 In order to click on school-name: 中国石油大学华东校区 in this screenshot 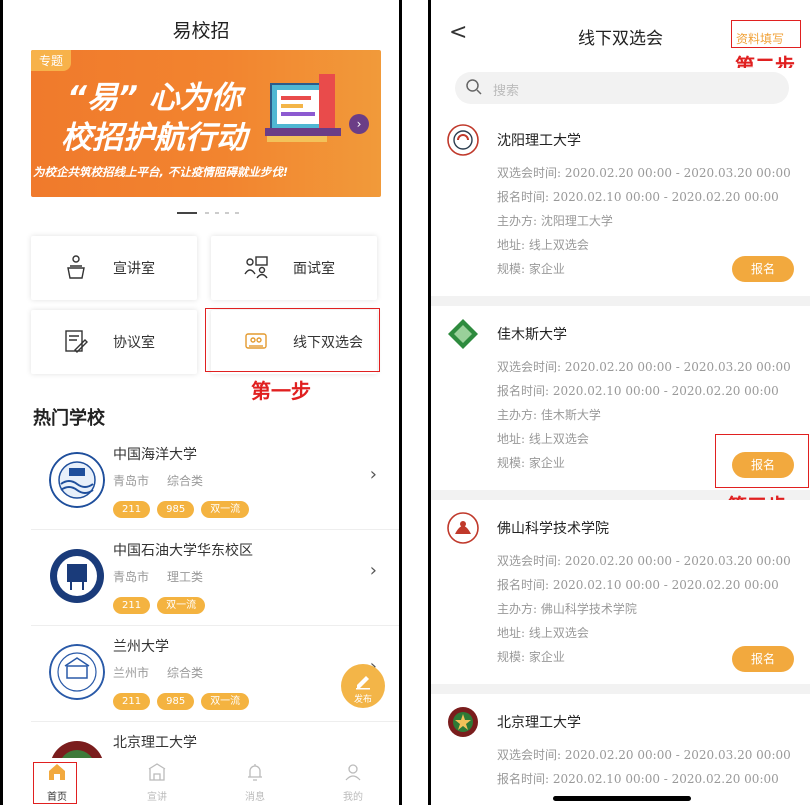, I will do `click(183, 551)`.